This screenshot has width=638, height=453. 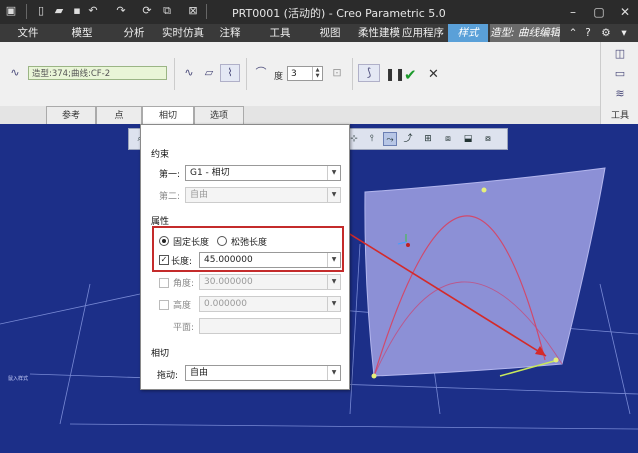 I want to click on viewport-status-label: 鼠入样式, so click(x=18, y=379).